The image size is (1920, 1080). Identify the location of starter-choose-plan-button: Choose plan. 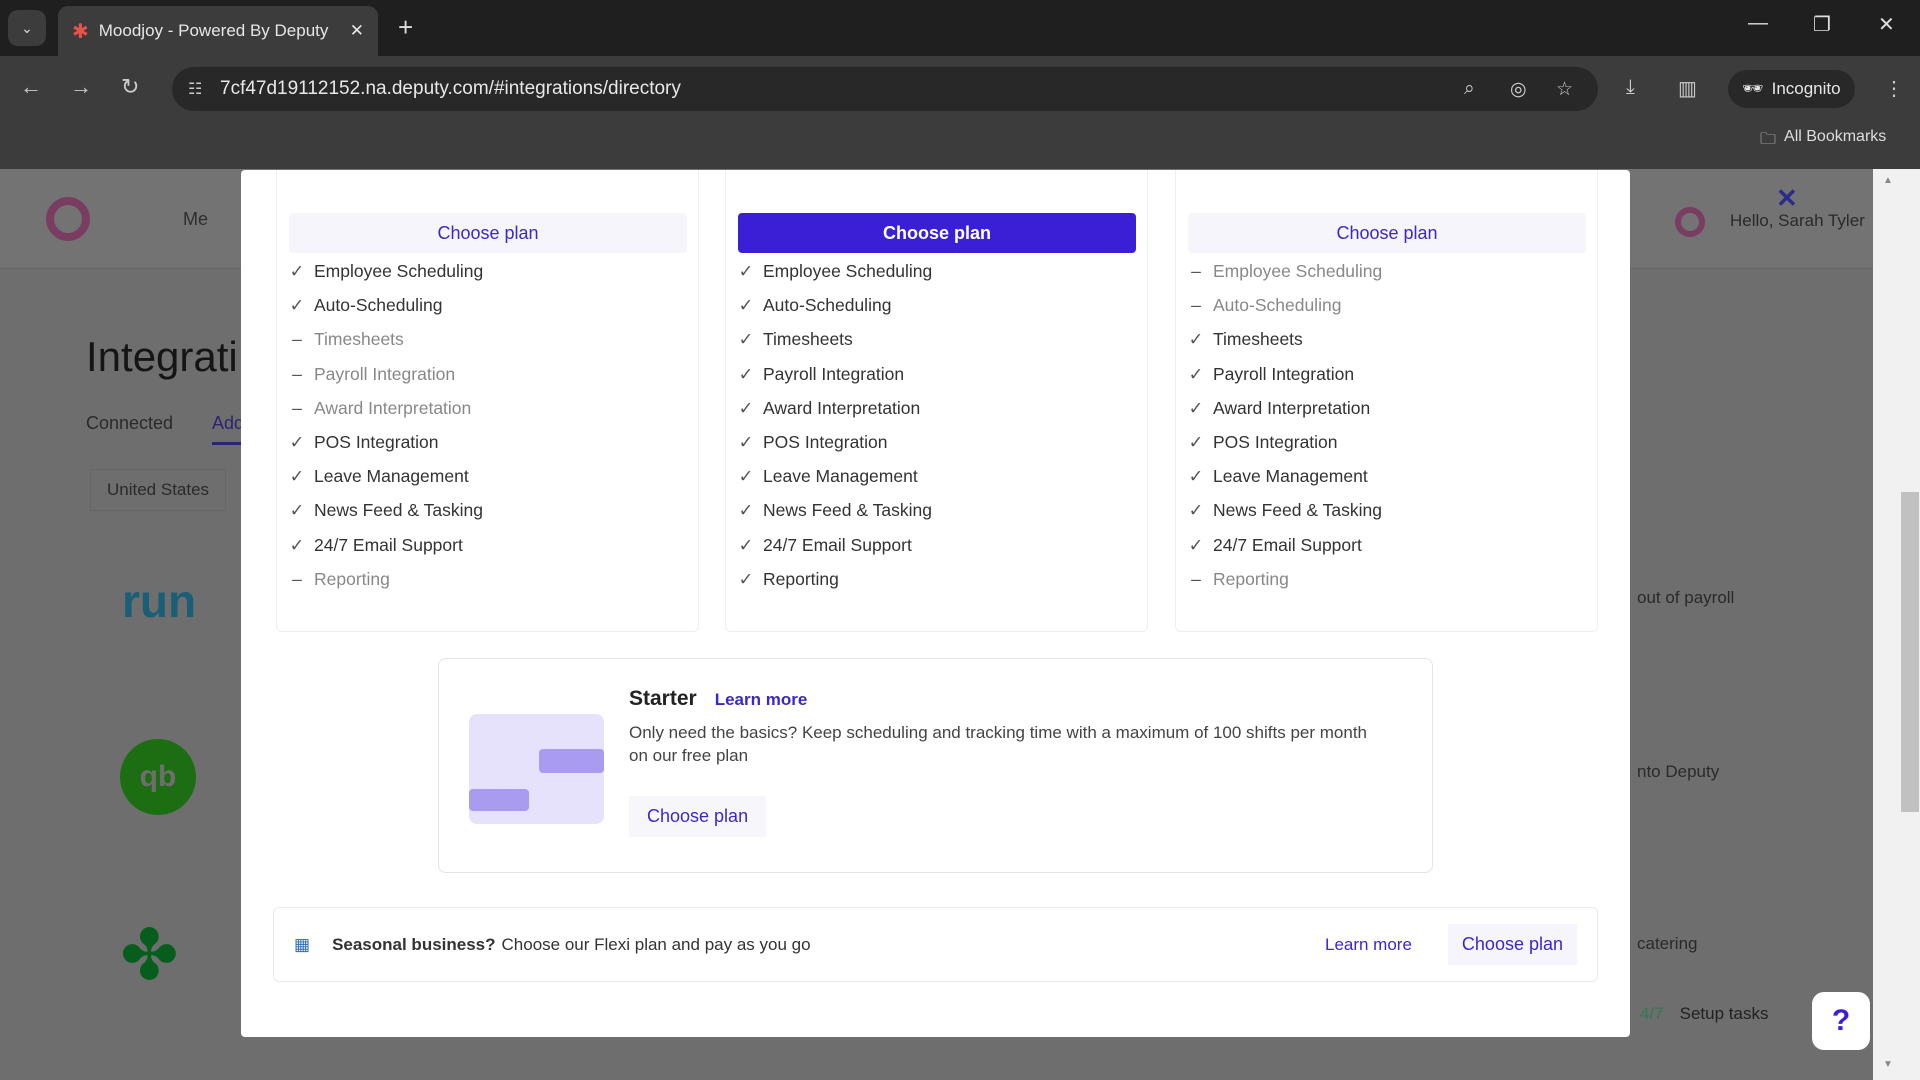
(698, 816).